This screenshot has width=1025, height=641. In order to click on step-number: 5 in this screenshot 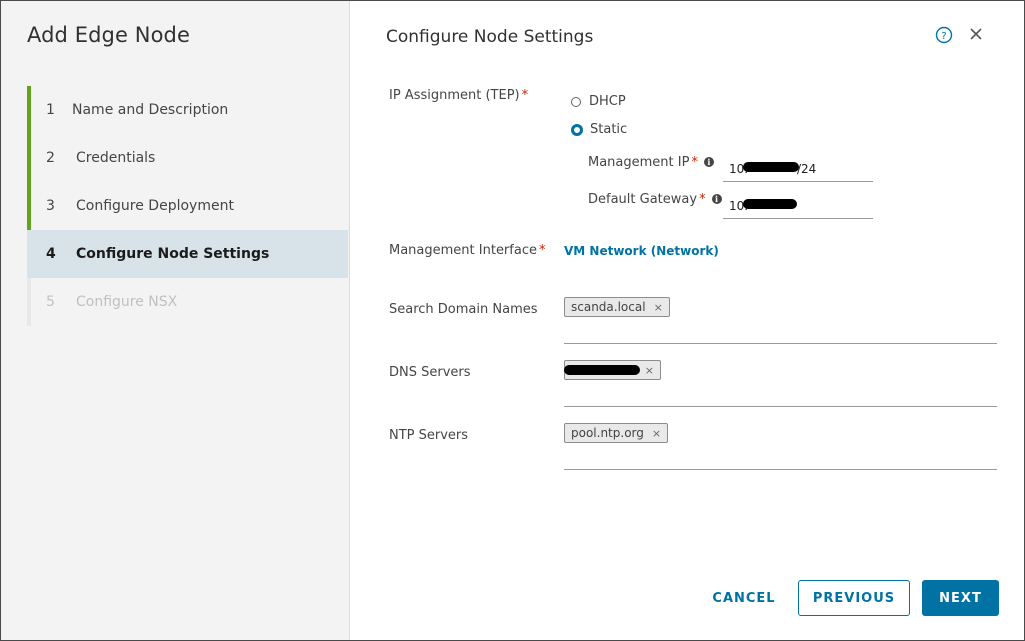, I will do `click(50, 302)`.